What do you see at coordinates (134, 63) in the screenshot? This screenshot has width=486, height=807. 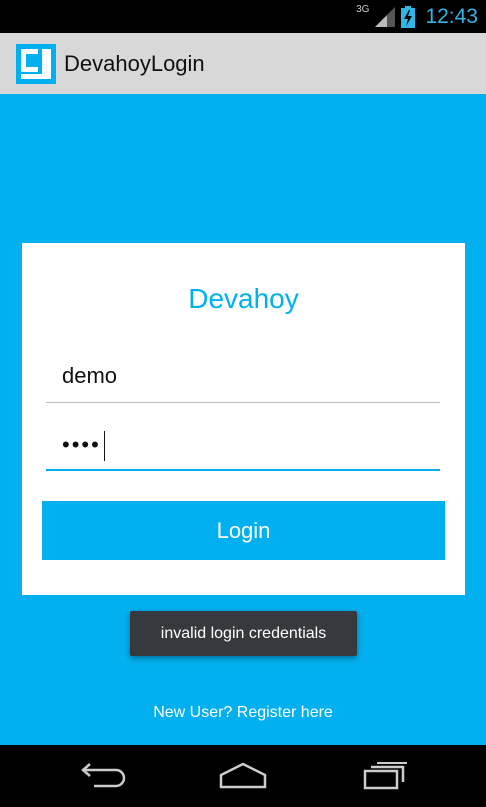 I see `app-title: DevahoyLogin` at bounding box center [134, 63].